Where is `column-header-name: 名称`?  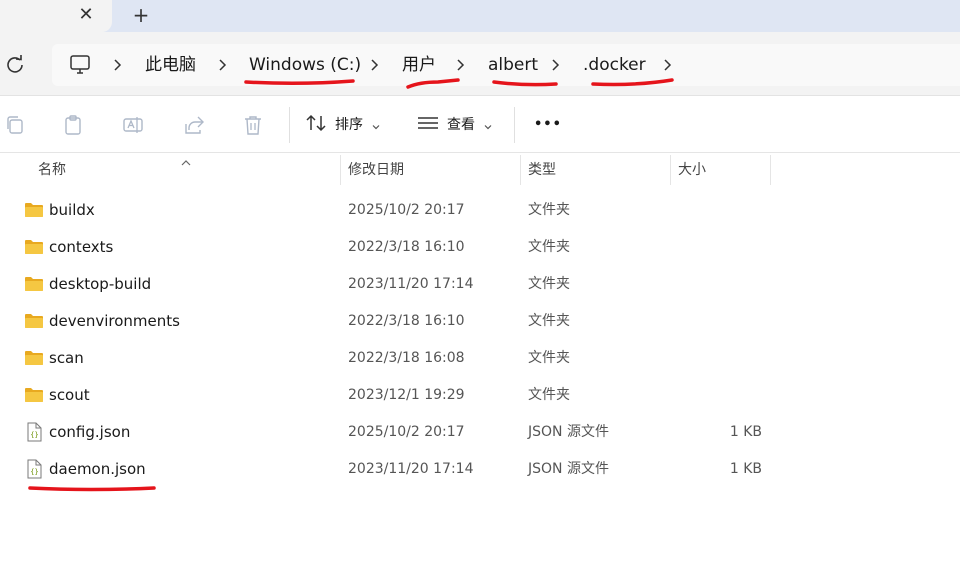 column-header-name: 名称 is located at coordinates (52, 170).